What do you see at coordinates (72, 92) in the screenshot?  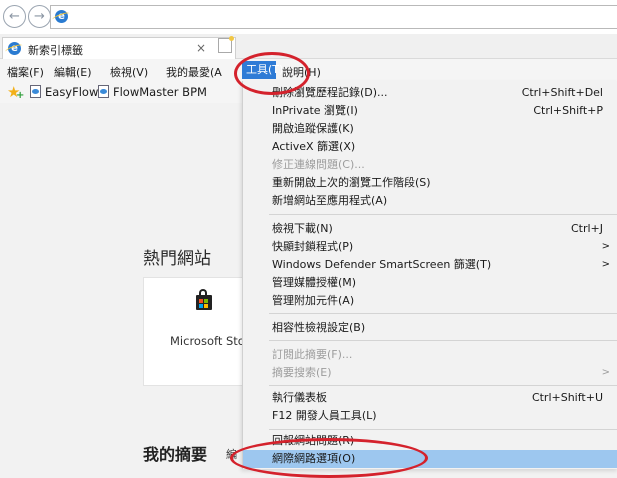 I see `favorite-link-label: EasyFlow` at bounding box center [72, 92].